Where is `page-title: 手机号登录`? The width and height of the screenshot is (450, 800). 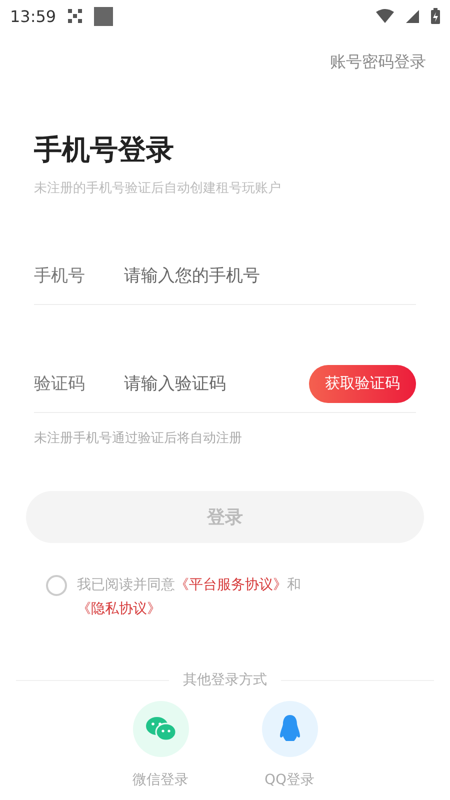 page-title: 手机号登录 is located at coordinates (104, 150).